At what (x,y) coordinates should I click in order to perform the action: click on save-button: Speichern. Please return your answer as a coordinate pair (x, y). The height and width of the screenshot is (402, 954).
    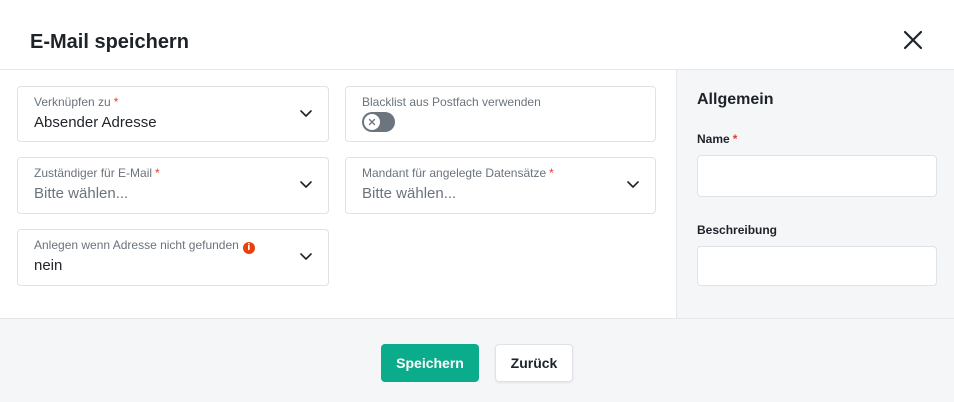
    Looking at the image, I should click on (430, 363).